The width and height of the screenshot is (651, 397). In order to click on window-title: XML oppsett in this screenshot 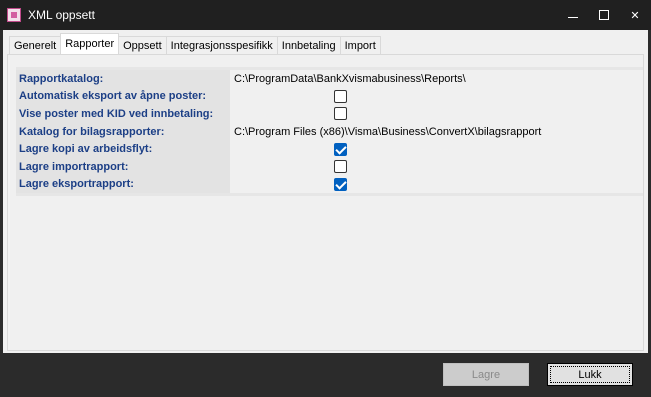, I will do `click(61, 15)`.